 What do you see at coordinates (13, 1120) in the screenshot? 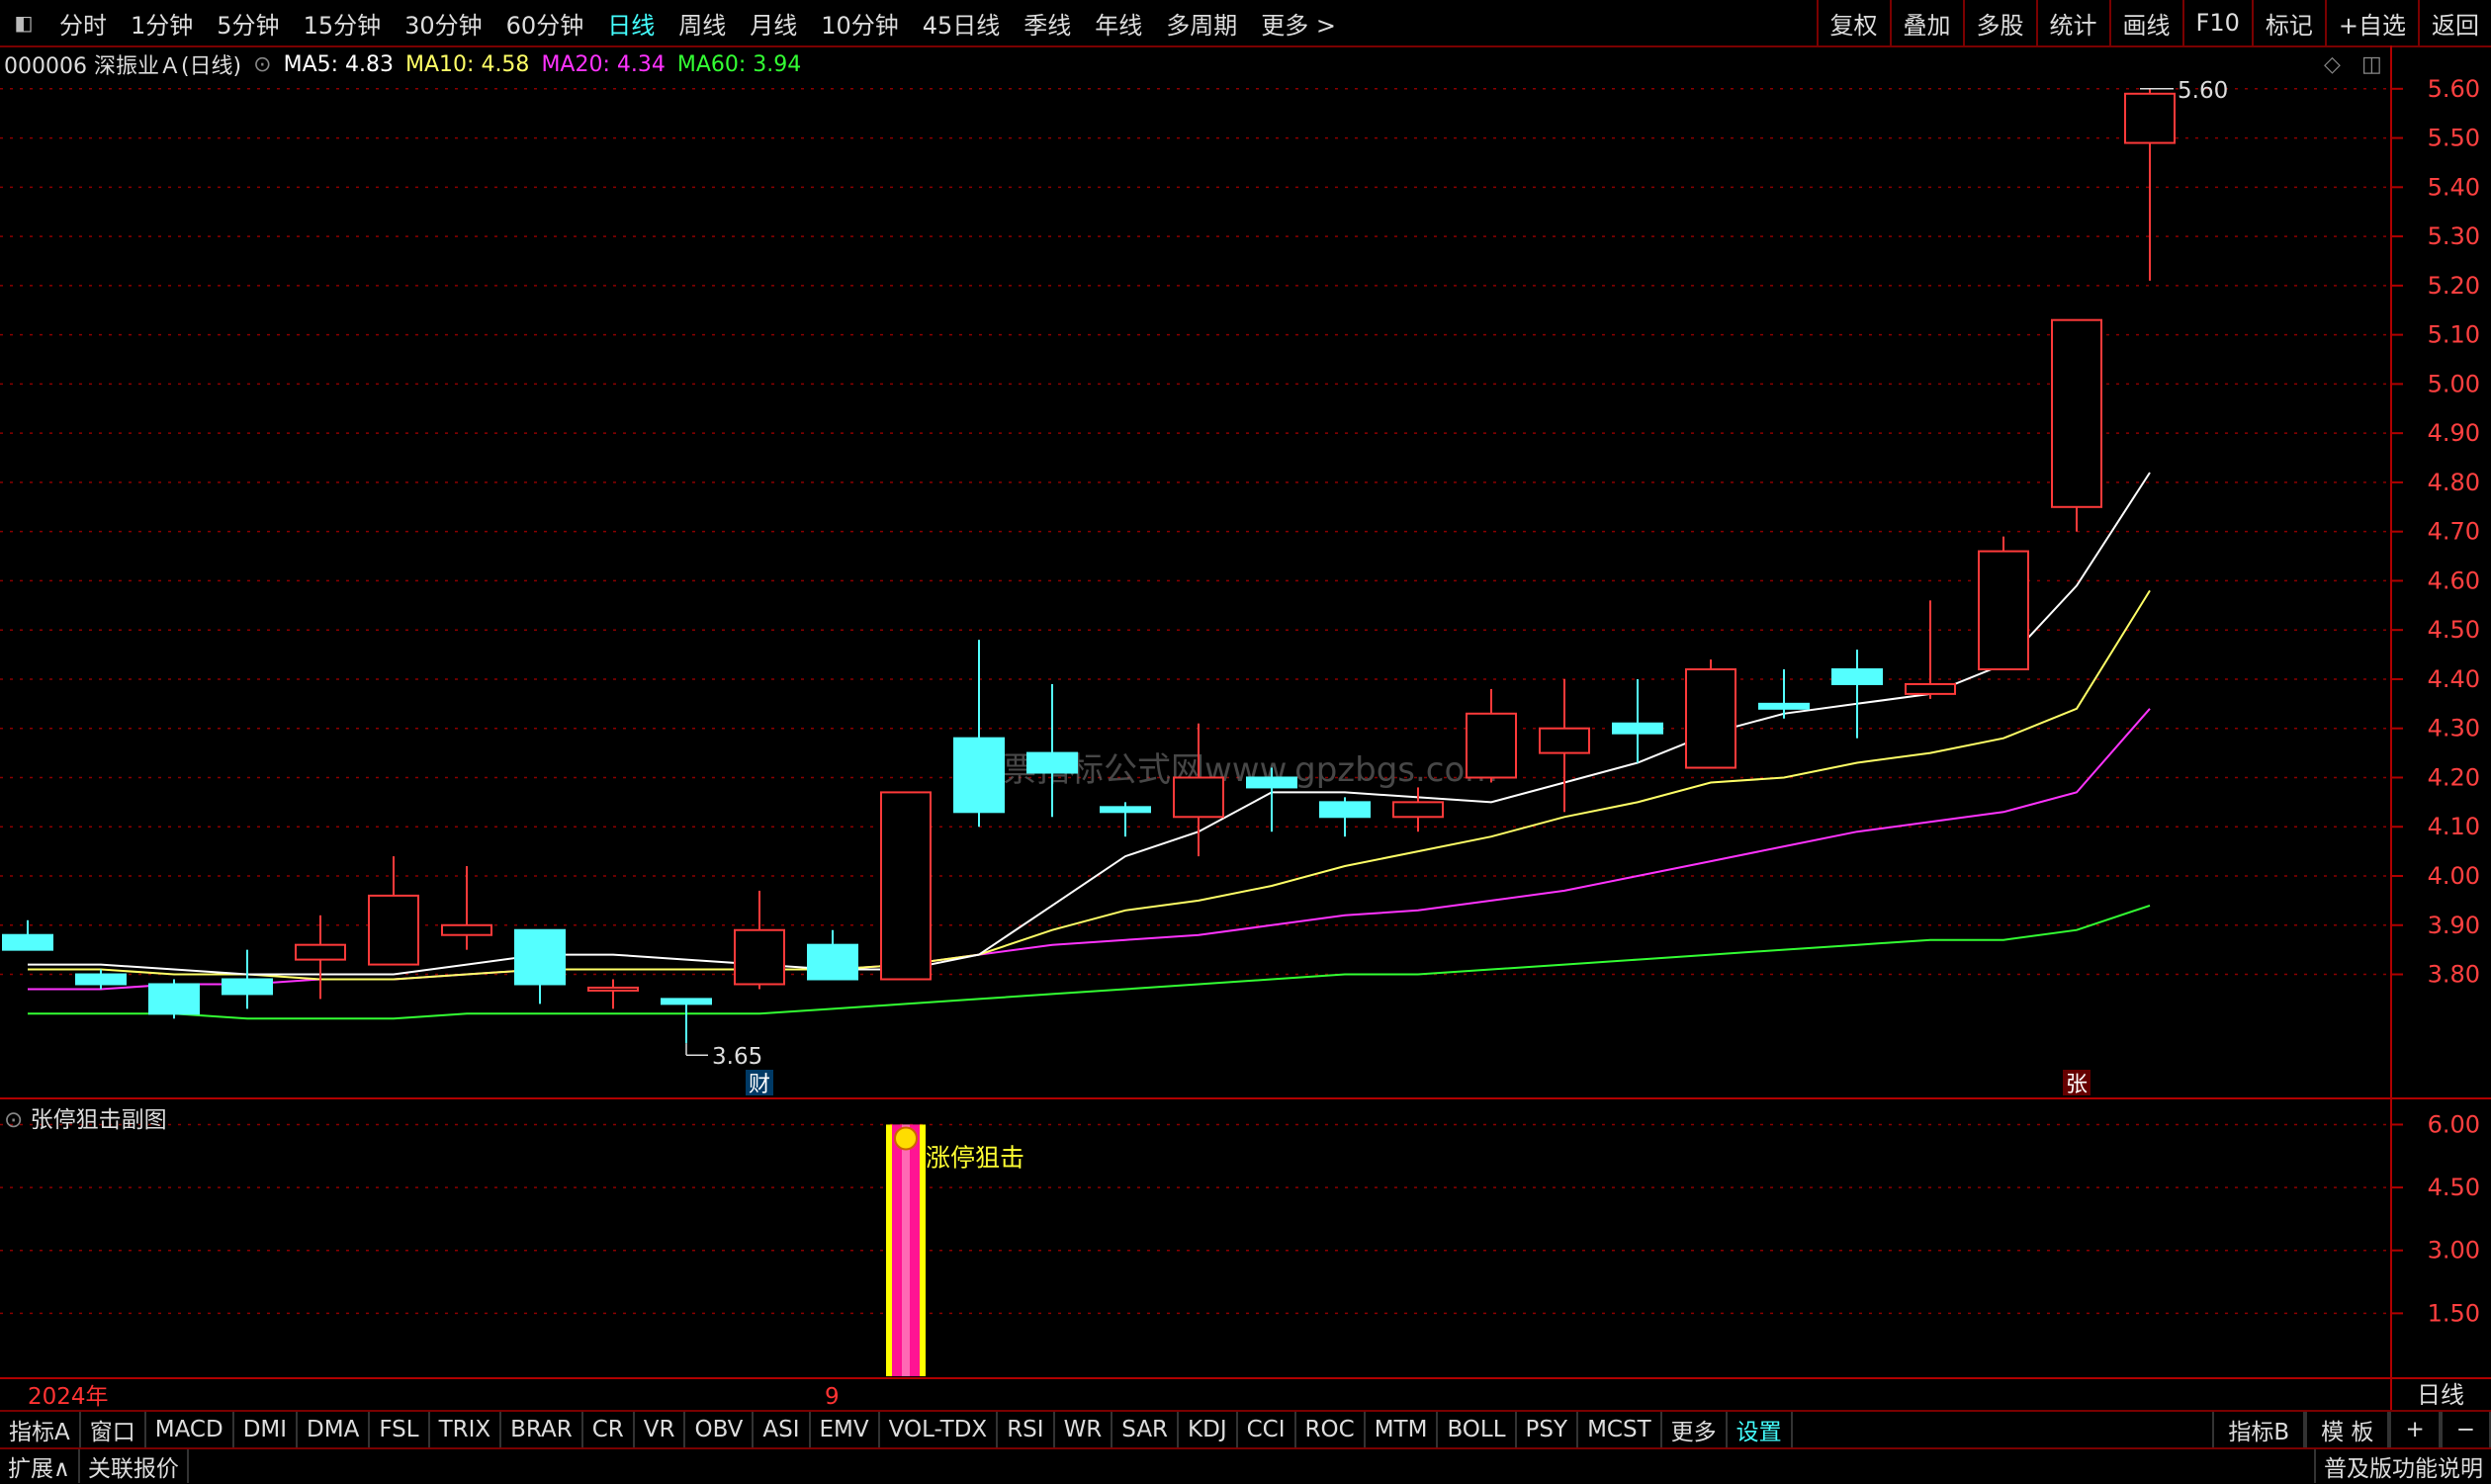
I see `collapse-sub-icon: ⊙` at bounding box center [13, 1120].